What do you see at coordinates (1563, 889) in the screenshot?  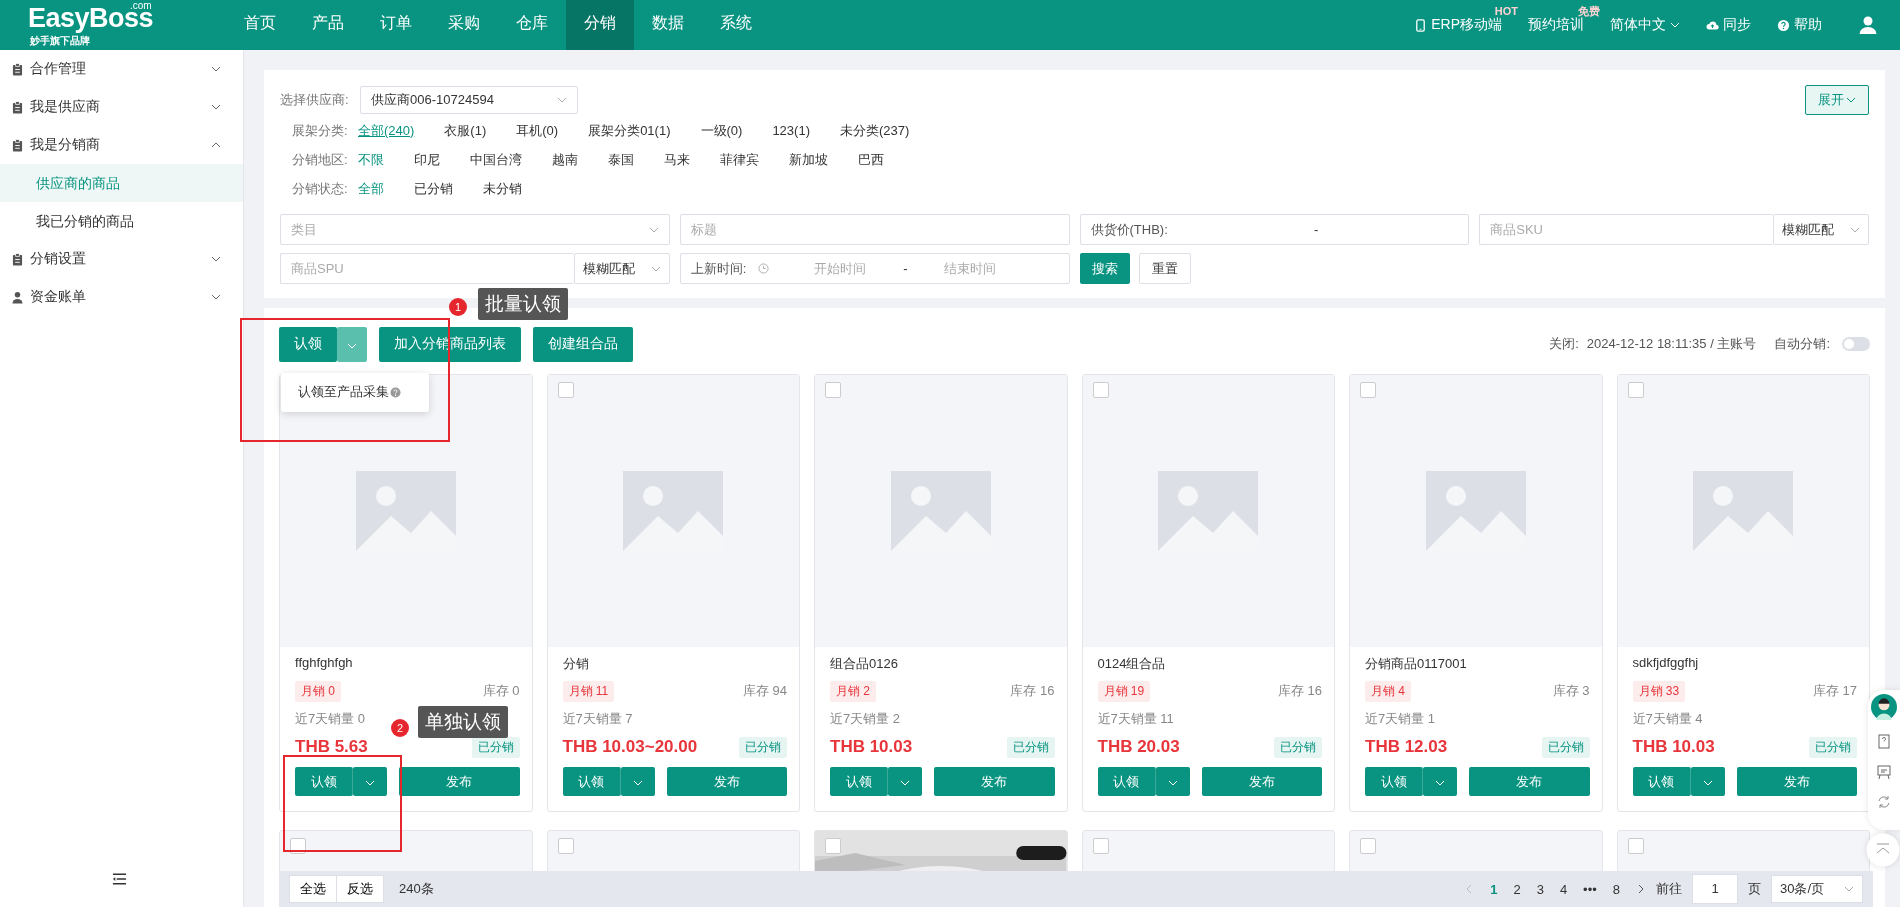 I see `page-link: 4` at bounding box center [1563, 889].